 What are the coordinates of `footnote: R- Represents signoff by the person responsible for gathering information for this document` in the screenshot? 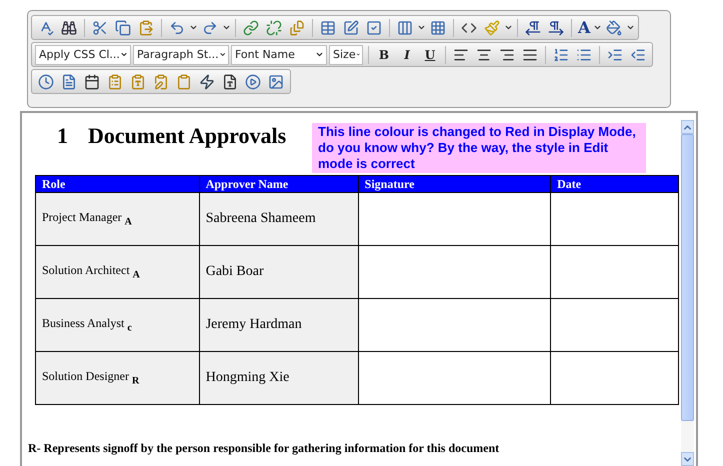 It's located at (264, 448).